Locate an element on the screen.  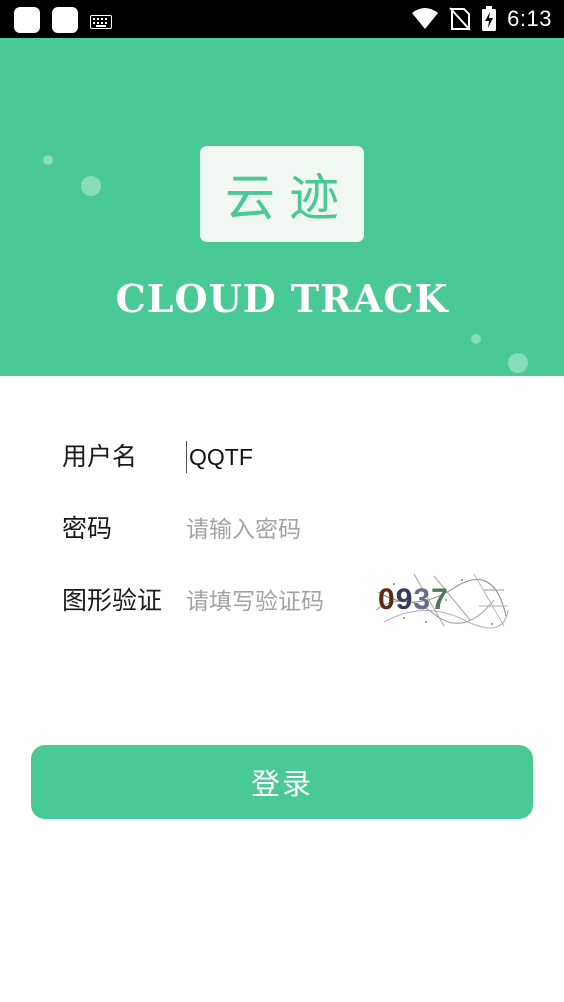
captcha-label: 图形验证 is located at coordinates (112, 600).